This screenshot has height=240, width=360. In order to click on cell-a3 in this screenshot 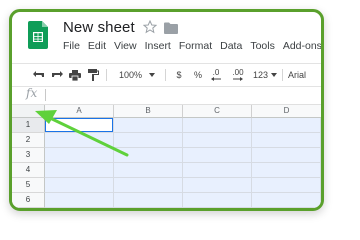, I will do `click(79, 155)`.